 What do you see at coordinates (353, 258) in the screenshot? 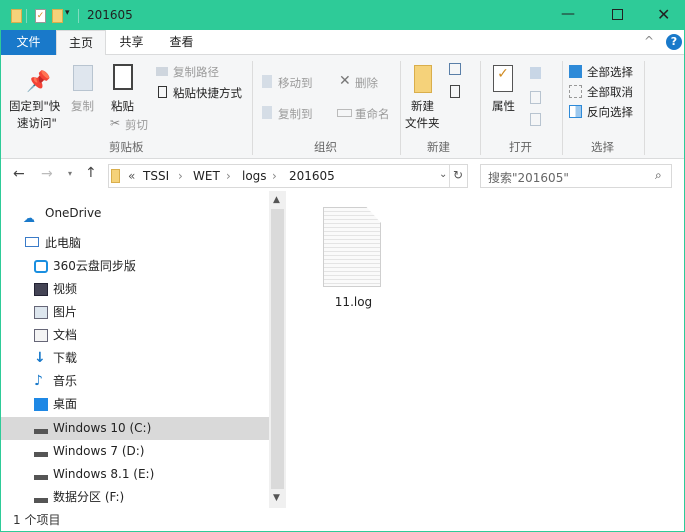
I see `file-item: 11.log` at bounding box center [353, 258].